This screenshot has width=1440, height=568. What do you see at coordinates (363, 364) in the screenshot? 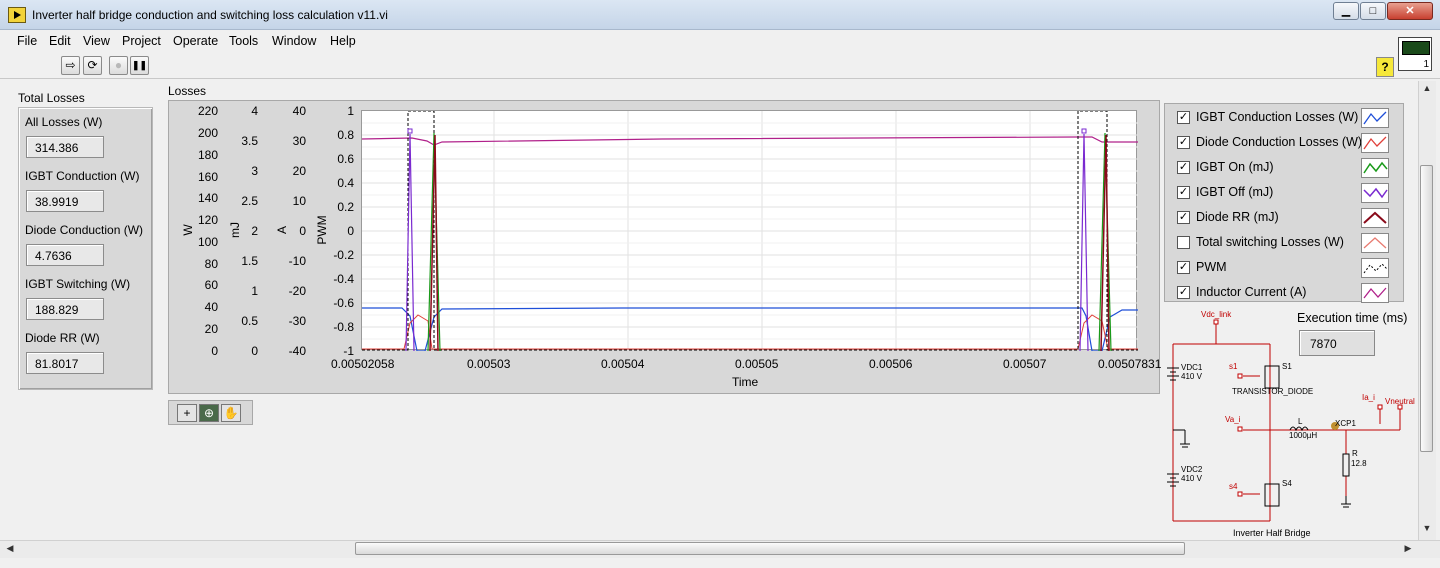
I see `x-tick-0: 0.00502058` at bounding box center [363, 364].